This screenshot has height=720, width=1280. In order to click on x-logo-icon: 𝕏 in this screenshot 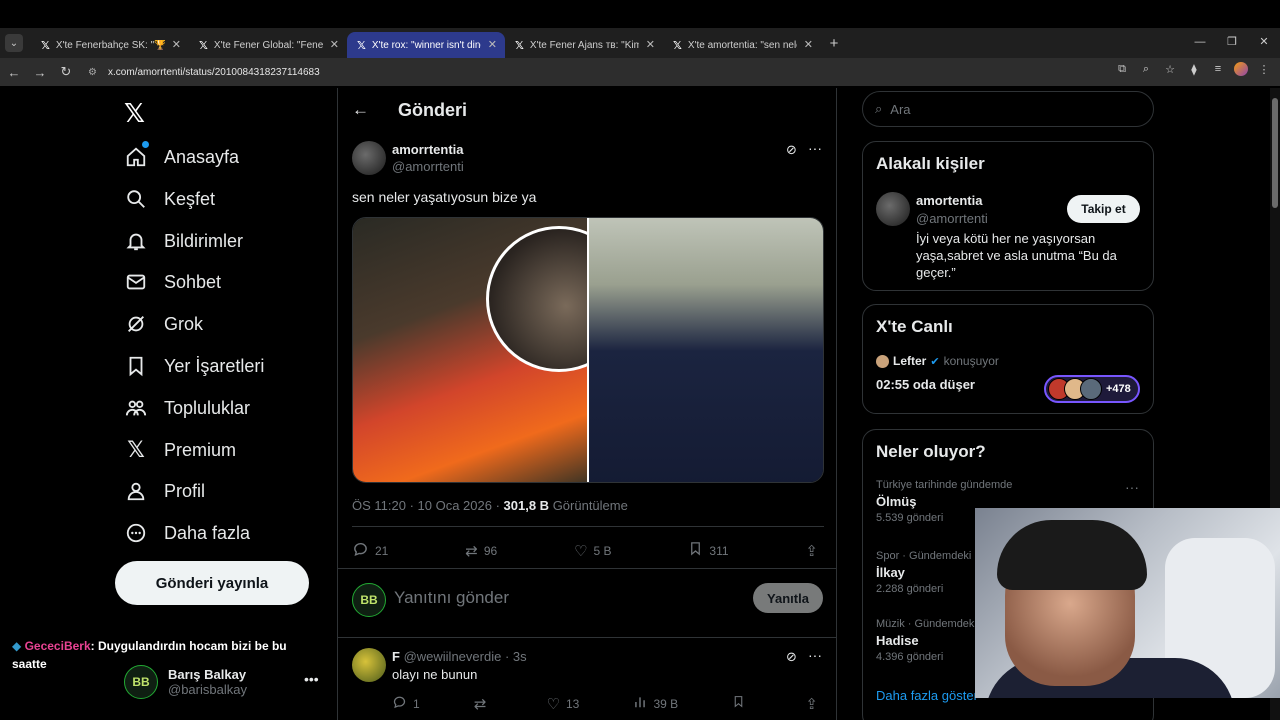, I will do `click(134, 113)`.